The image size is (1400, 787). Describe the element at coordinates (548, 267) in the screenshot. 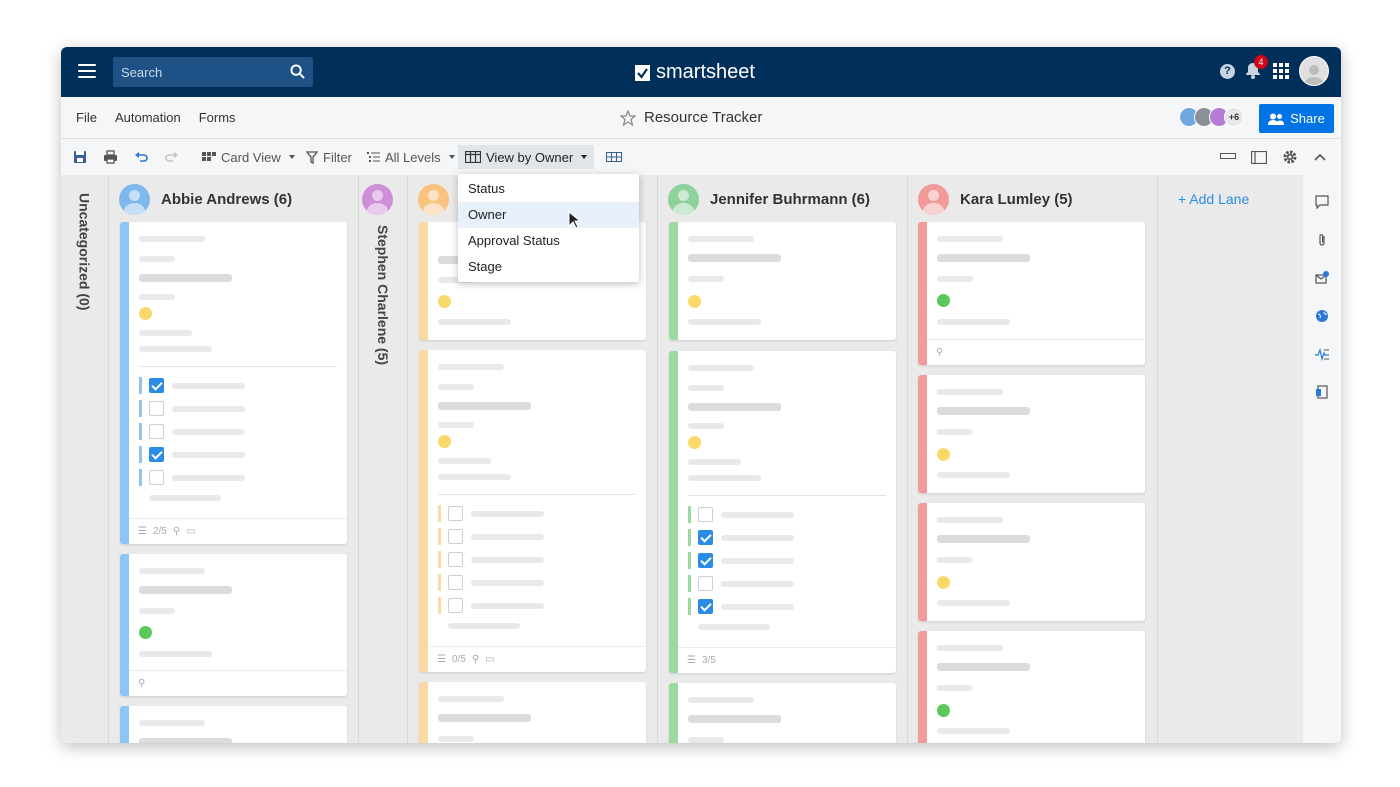

I see `view-by-option-stage: Stage` at that location.